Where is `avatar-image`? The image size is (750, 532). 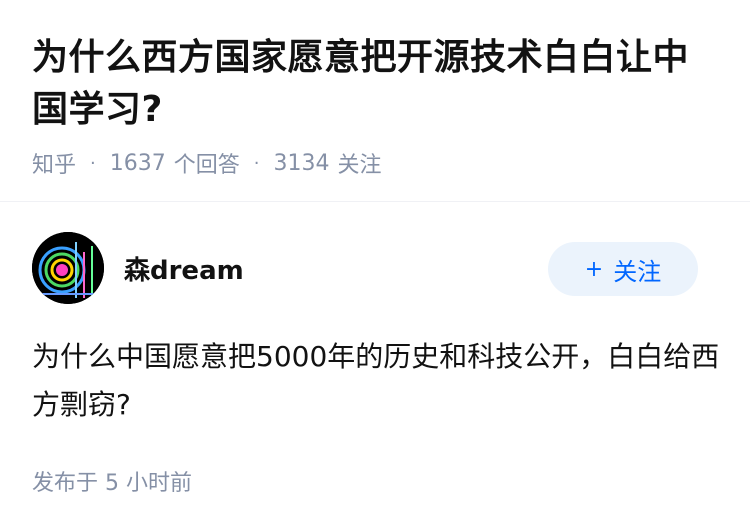
avatar-image is located at coordinates (68, 268).